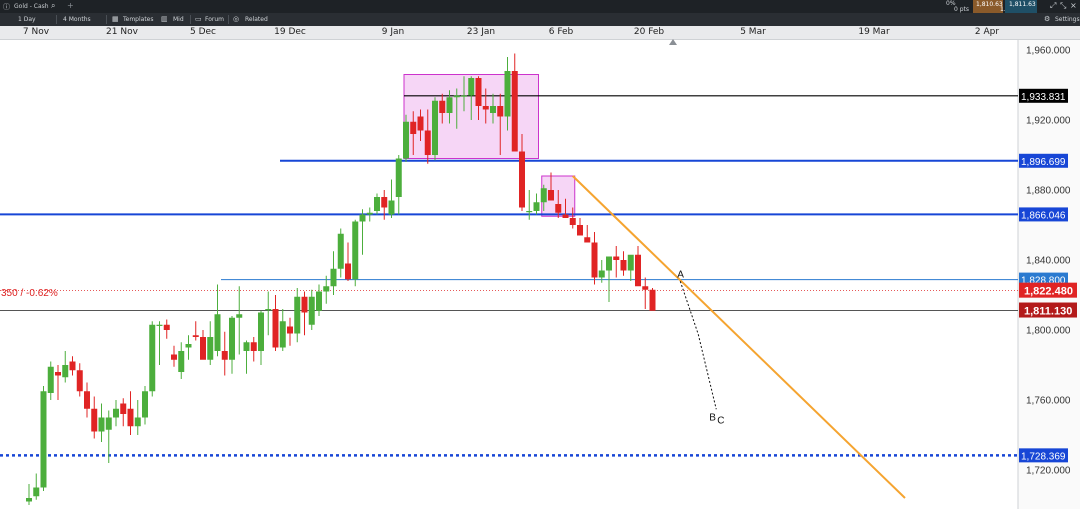 The height and width of the screenshot is (509, 1080). I want to click on y-tick-label: 1,960.000, so click(1048, 51).